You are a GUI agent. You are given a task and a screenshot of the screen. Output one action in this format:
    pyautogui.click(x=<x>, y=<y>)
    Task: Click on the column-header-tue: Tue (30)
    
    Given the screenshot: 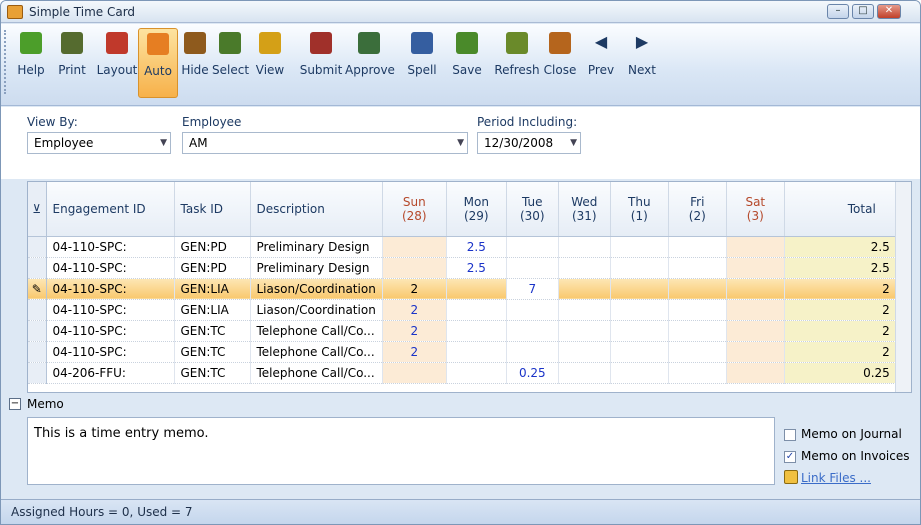 What is the action you would take?
    pyautogui.click(x=532, y=209)
    